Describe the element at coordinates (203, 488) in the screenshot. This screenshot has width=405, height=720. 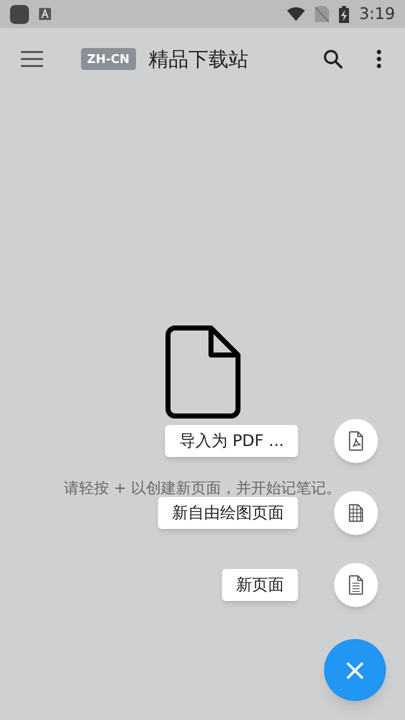
I see `empty-hint: 请轻按 + 以创建新页面，并开始记笔记。` at that location.